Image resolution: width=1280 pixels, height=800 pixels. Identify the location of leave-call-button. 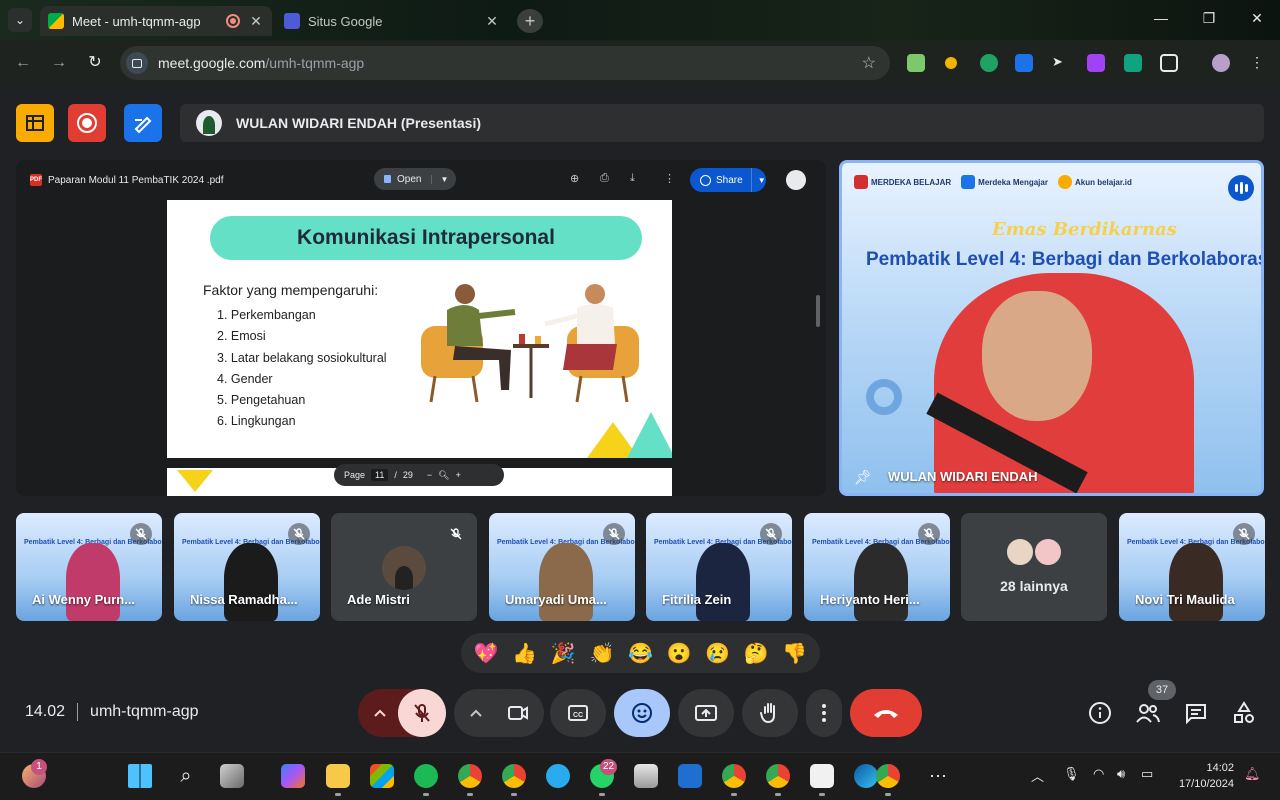
(886, 713).